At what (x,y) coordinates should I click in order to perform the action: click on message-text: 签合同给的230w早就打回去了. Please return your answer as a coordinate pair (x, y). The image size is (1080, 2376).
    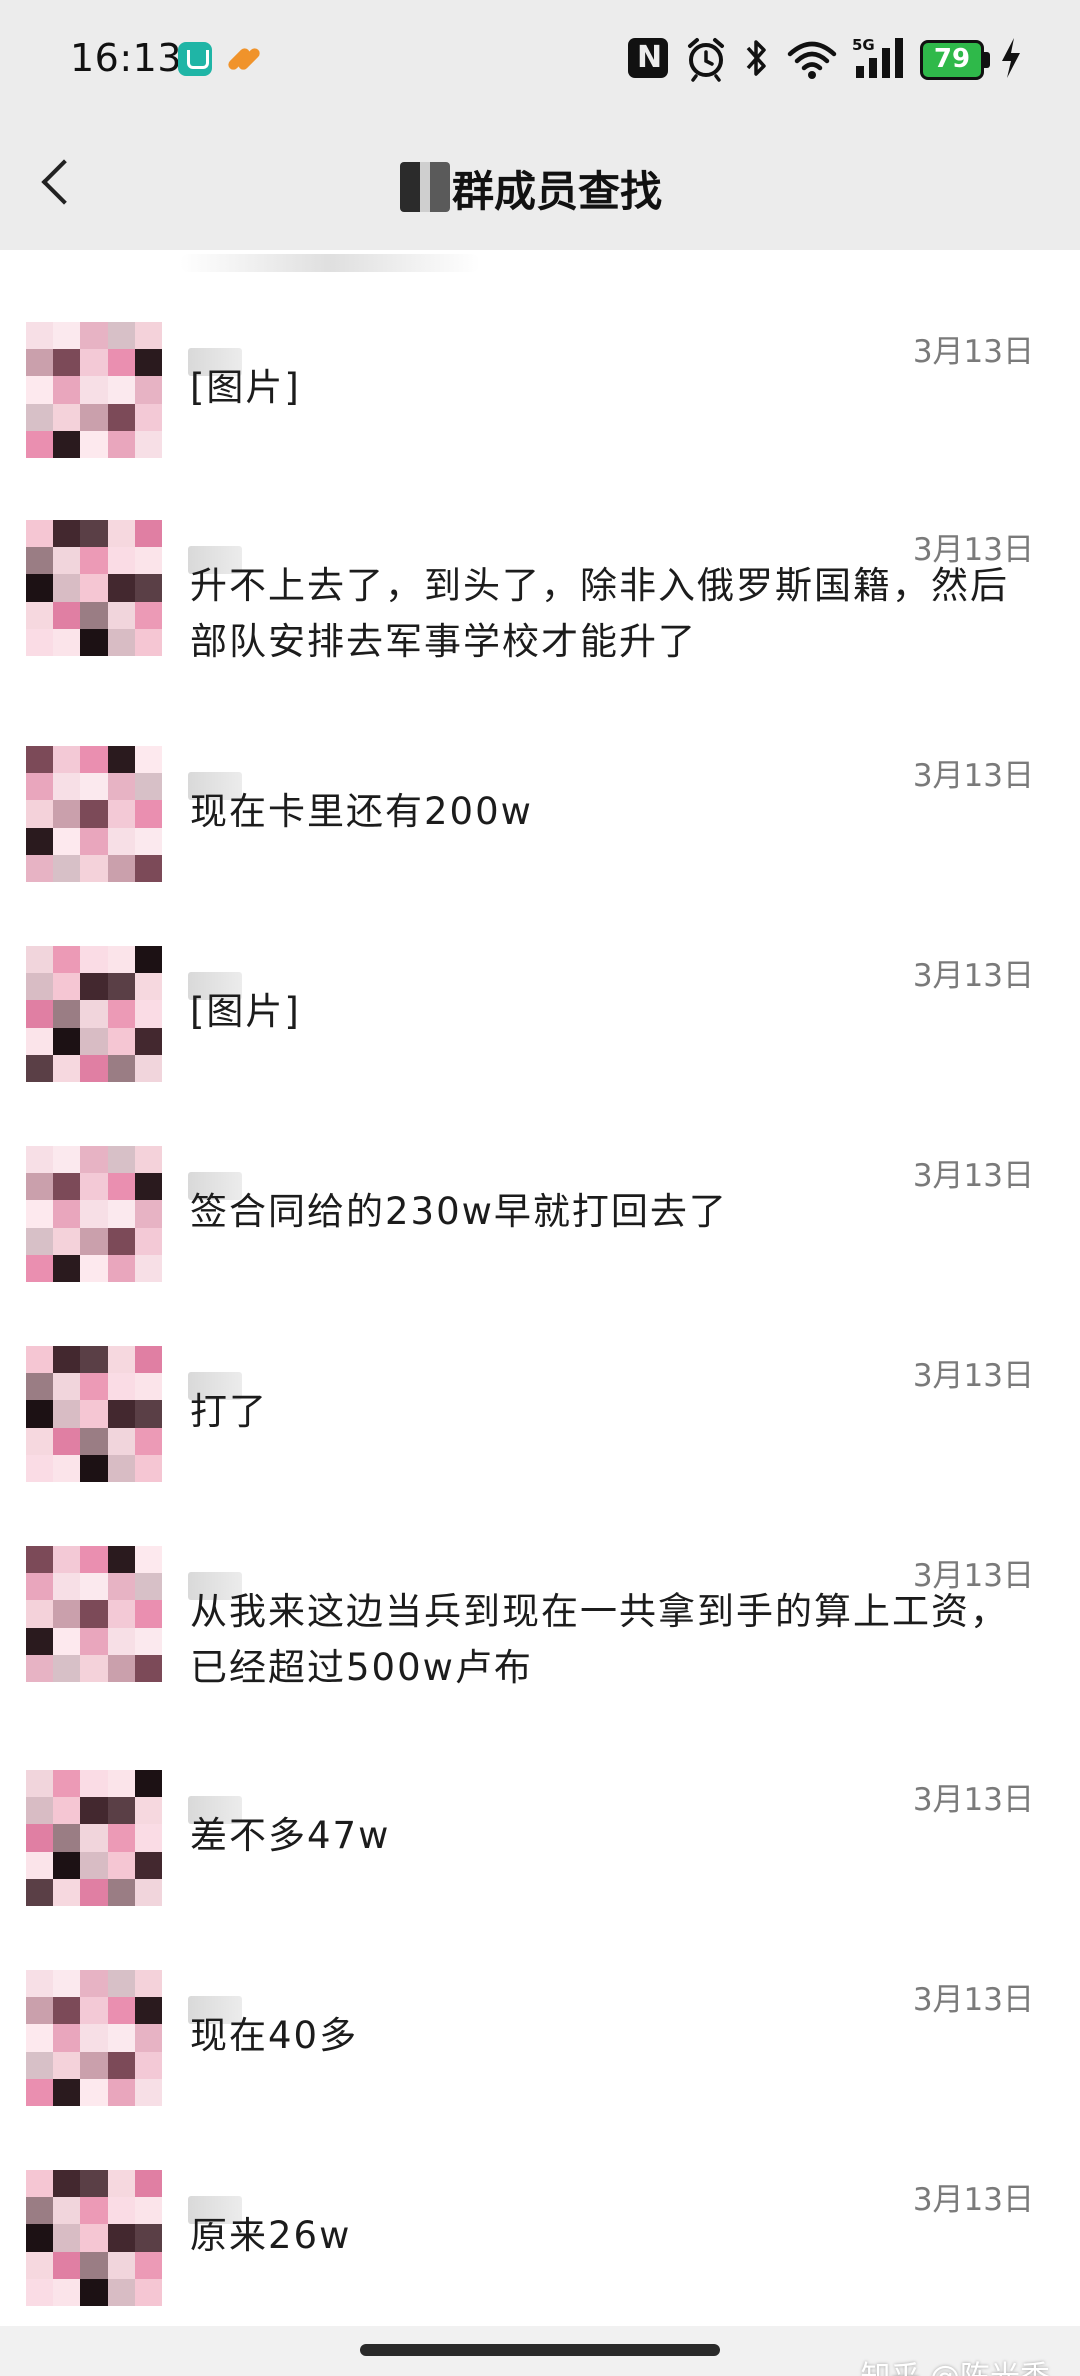
    Looking at the image, I should click on (459, 1211).